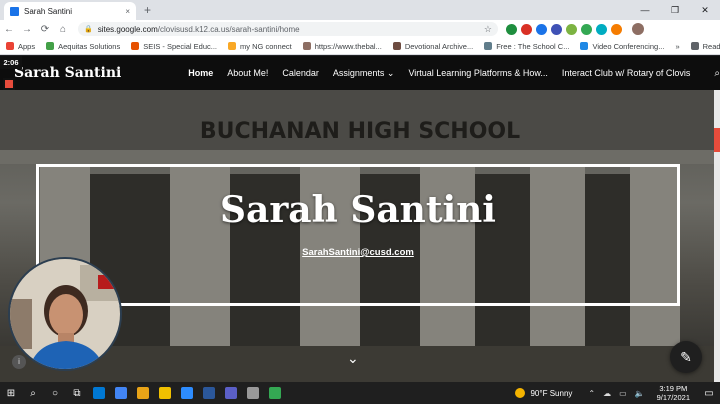 The height and width of the screenshot is (404, 720). I want to click on weather-widget: 90°F Sunny, so click(543, 393).